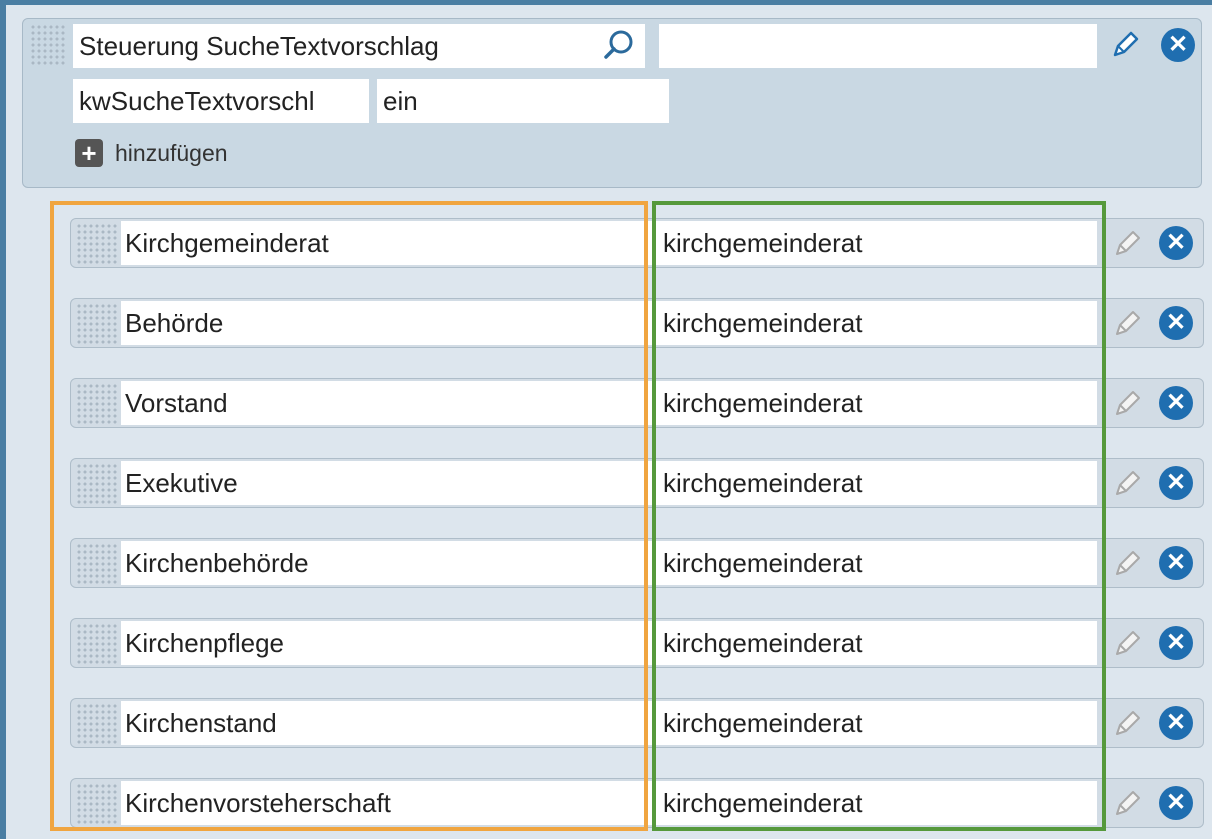 This screenshot has width=1212, height=839. What do you see at coordinates (523, 101) in the screenshot?
I see `parameter-value-field: ein` at bounding box center [523, 101].